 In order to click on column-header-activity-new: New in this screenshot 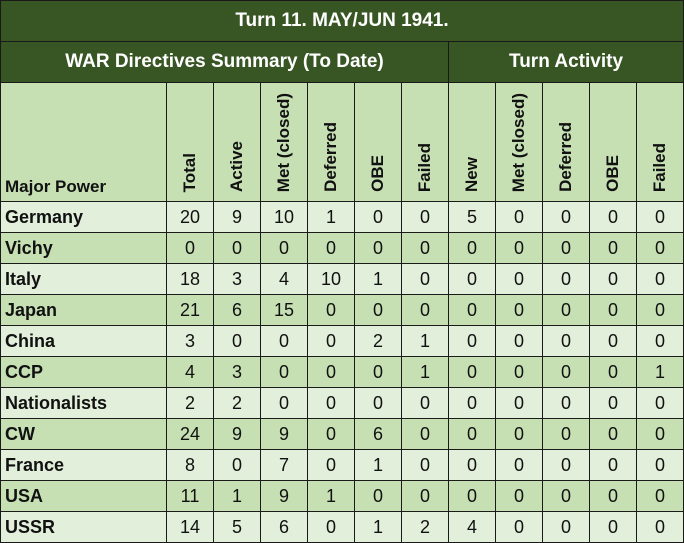, I will do `click(472, 142)`.